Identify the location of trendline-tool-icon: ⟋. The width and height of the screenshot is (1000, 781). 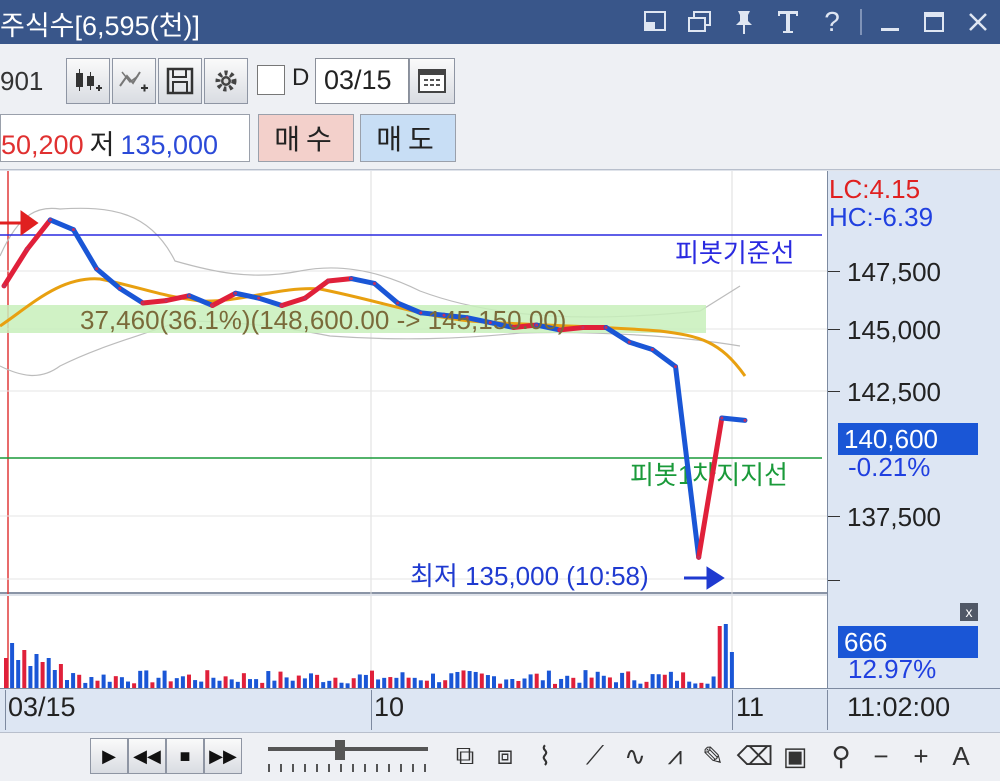
(595, 756).